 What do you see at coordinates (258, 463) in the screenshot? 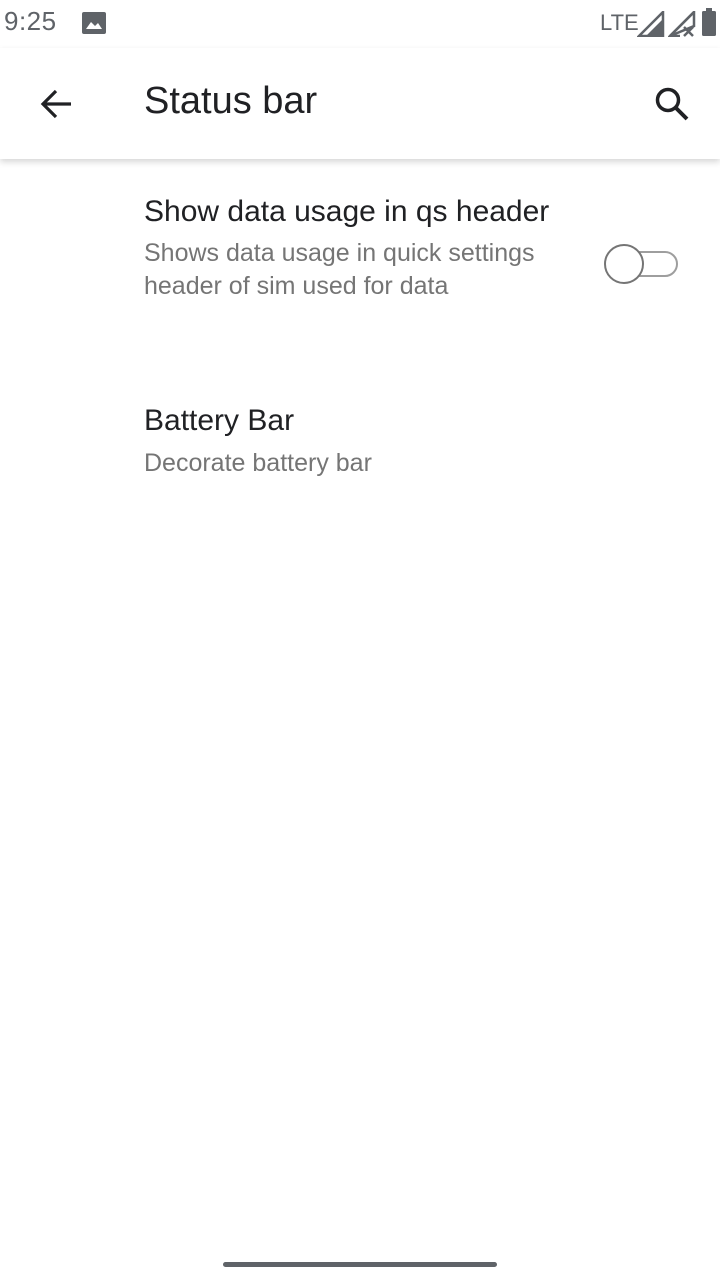
I see `pref-summary: Decorate battery bar` at bounding box center [258, 463].